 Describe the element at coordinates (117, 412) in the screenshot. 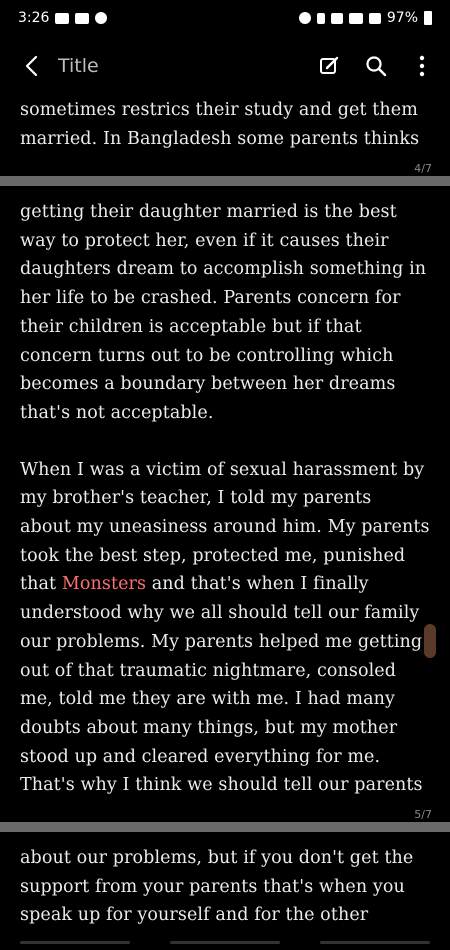

I see `text-line: that's not acceptable.` at that location.